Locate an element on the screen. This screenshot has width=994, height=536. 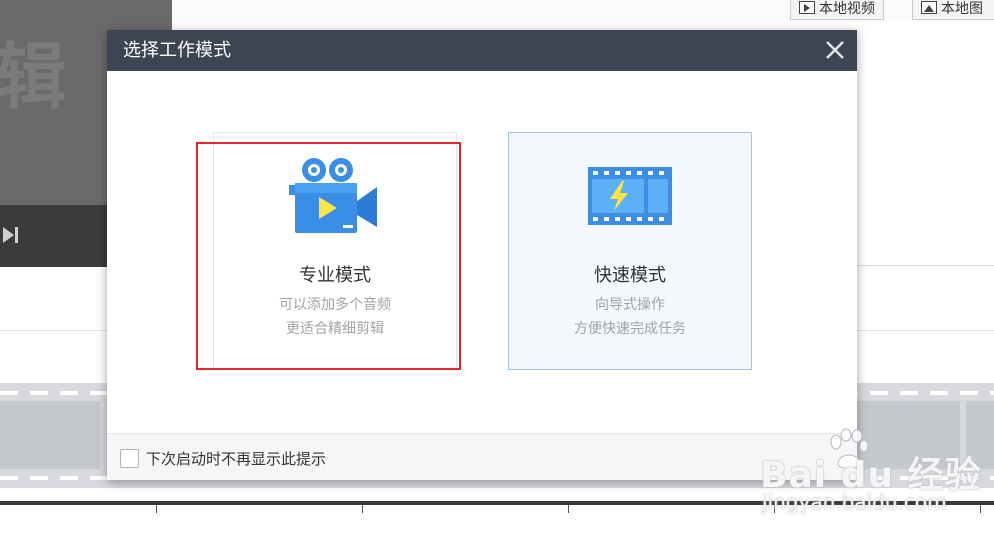
pro-mode-desc-2: 更适合精细剪辑 is located at coordinates (335, 329).